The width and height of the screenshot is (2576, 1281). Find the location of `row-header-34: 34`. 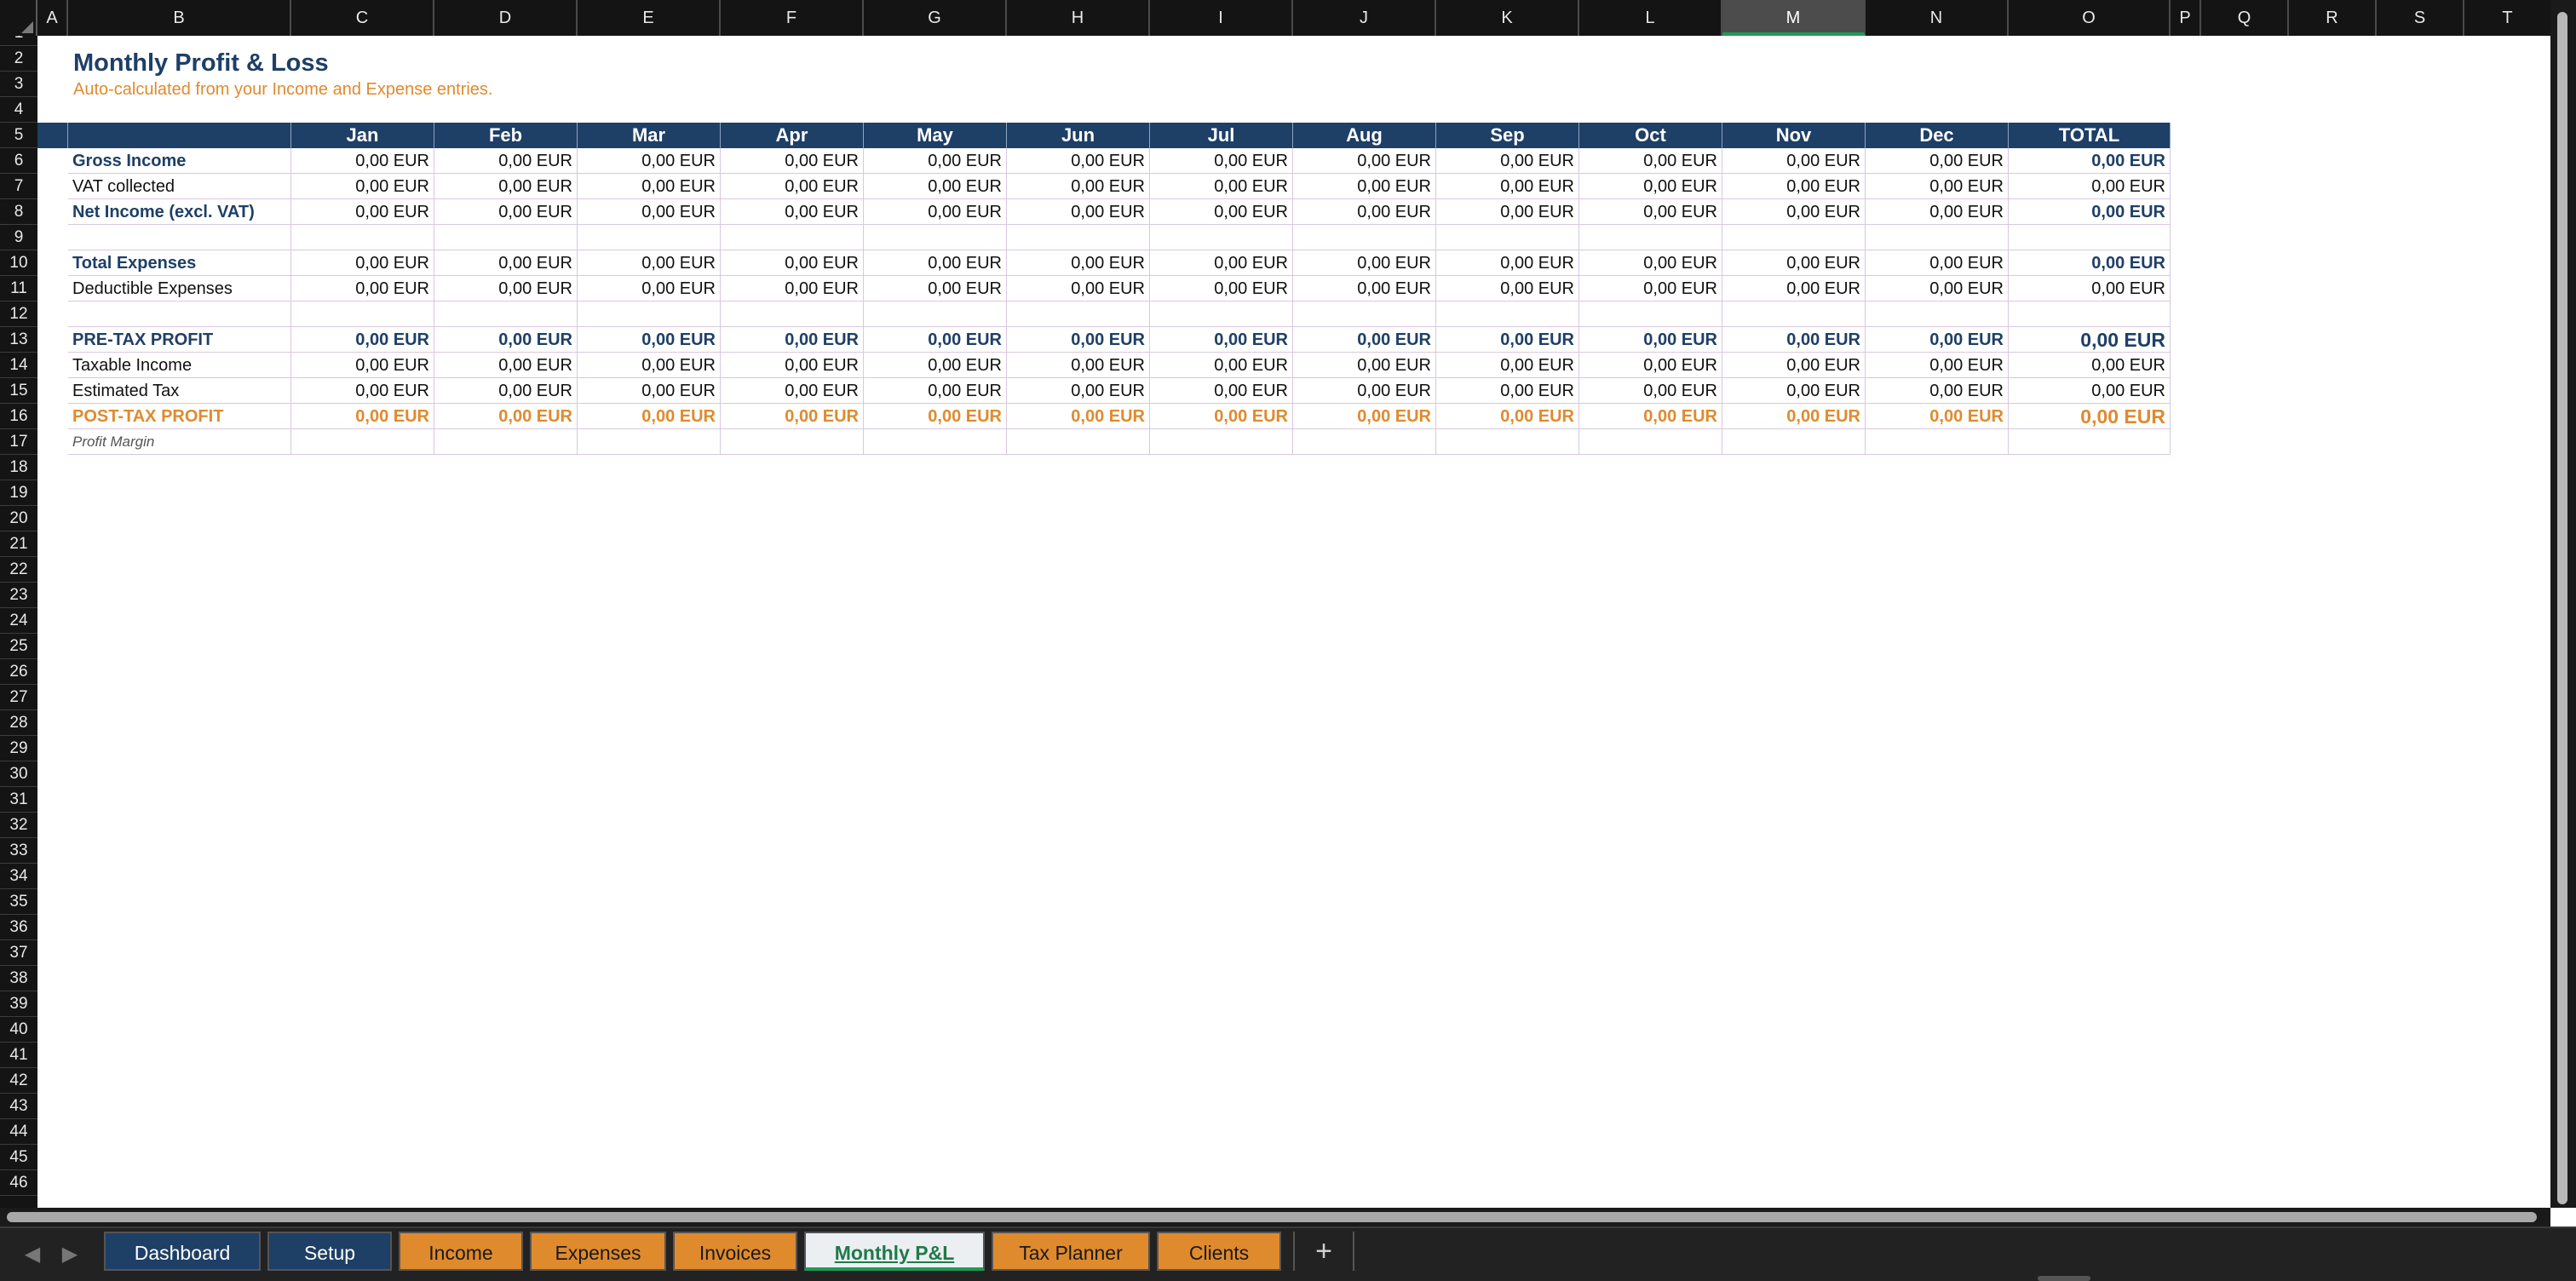

row-header-34: 34 is located at coordinates (18, 876).